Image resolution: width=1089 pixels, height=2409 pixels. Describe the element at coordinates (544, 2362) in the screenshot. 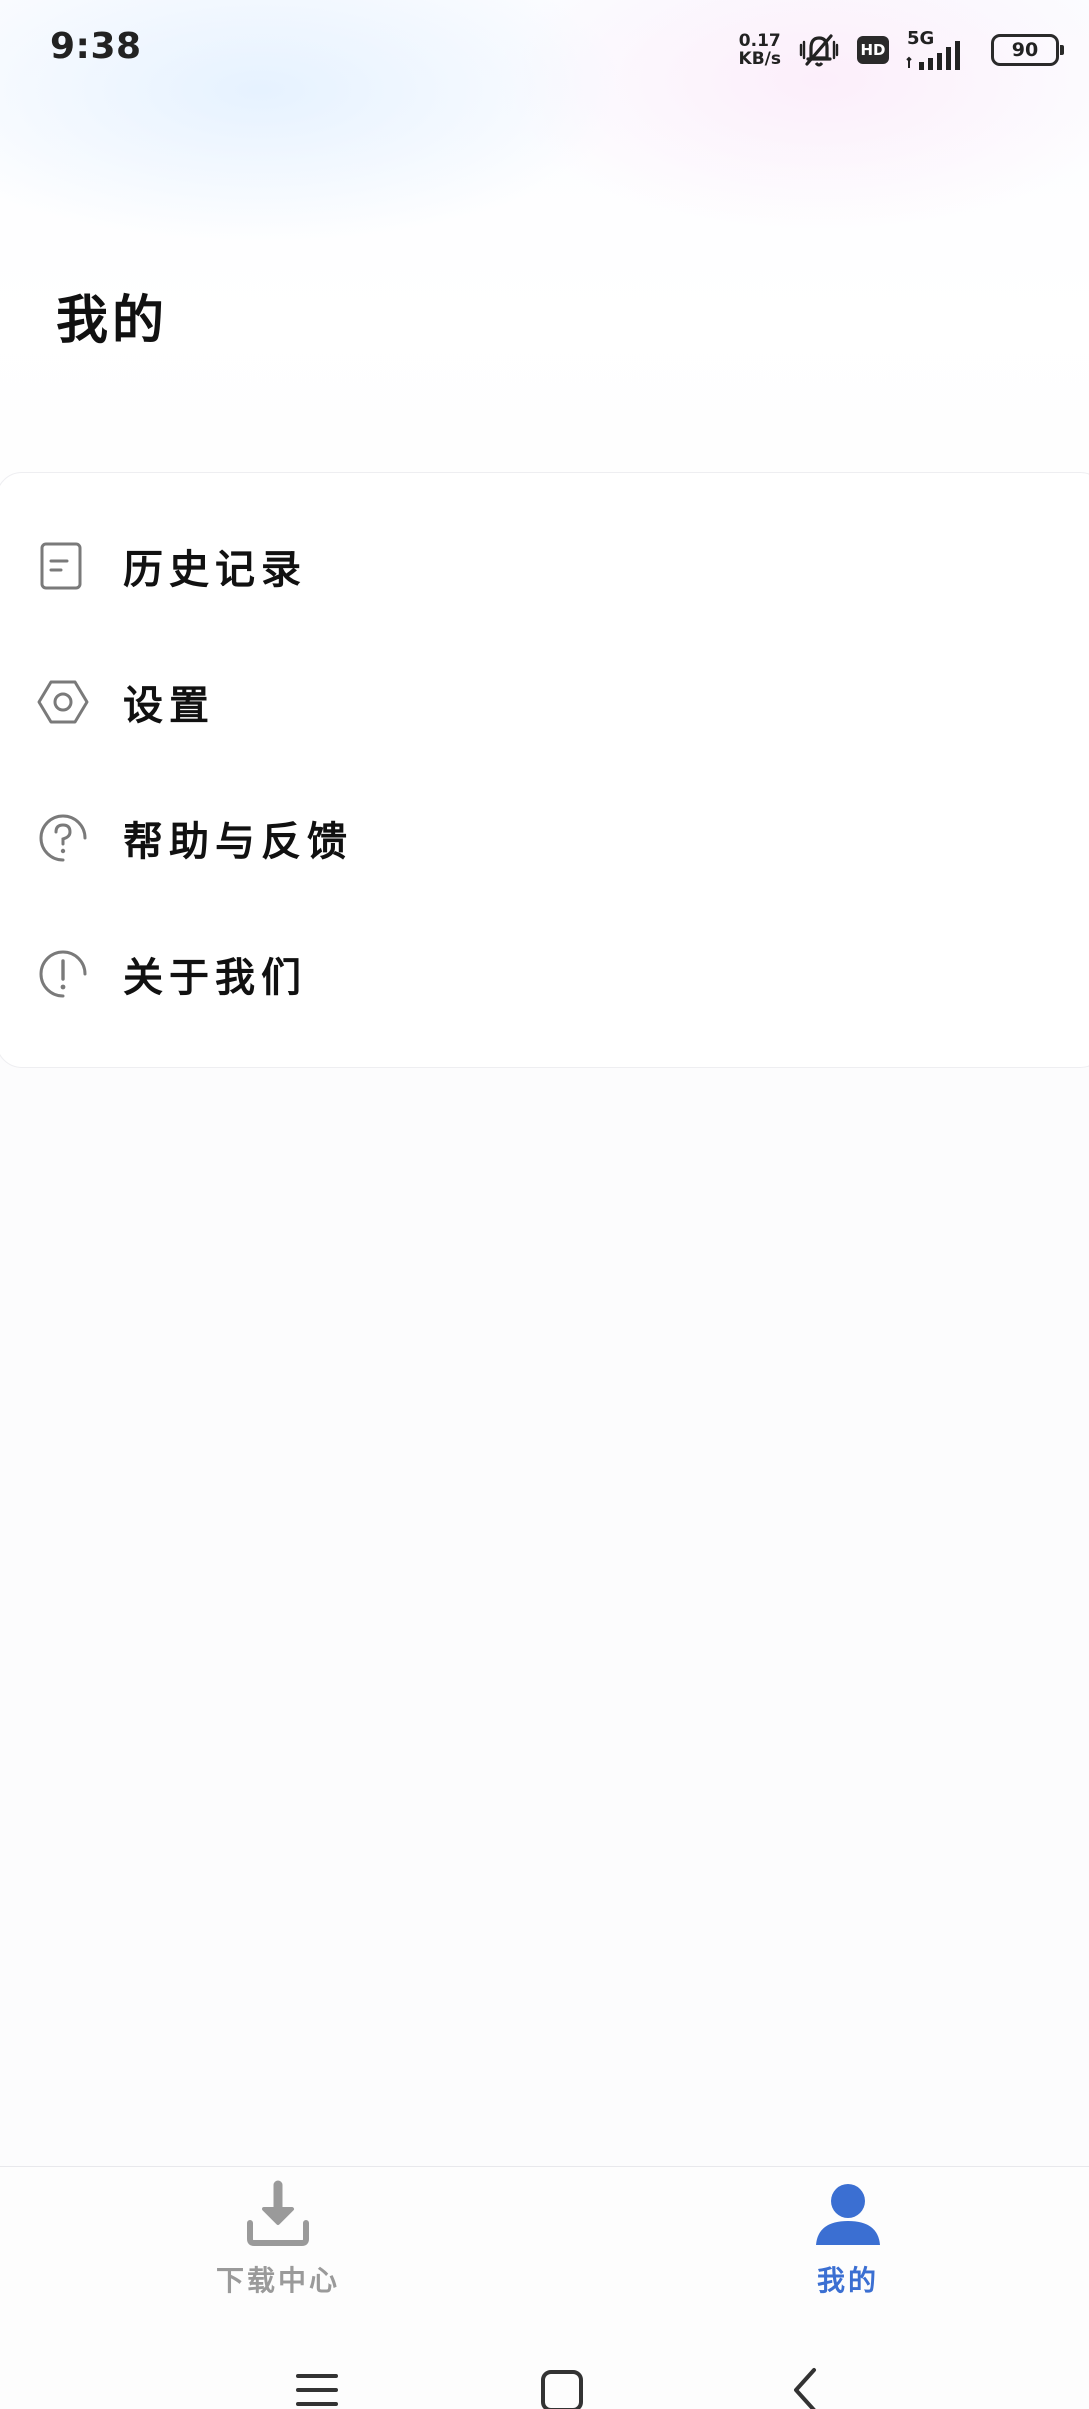

I see `system-nav-bar` at that location.